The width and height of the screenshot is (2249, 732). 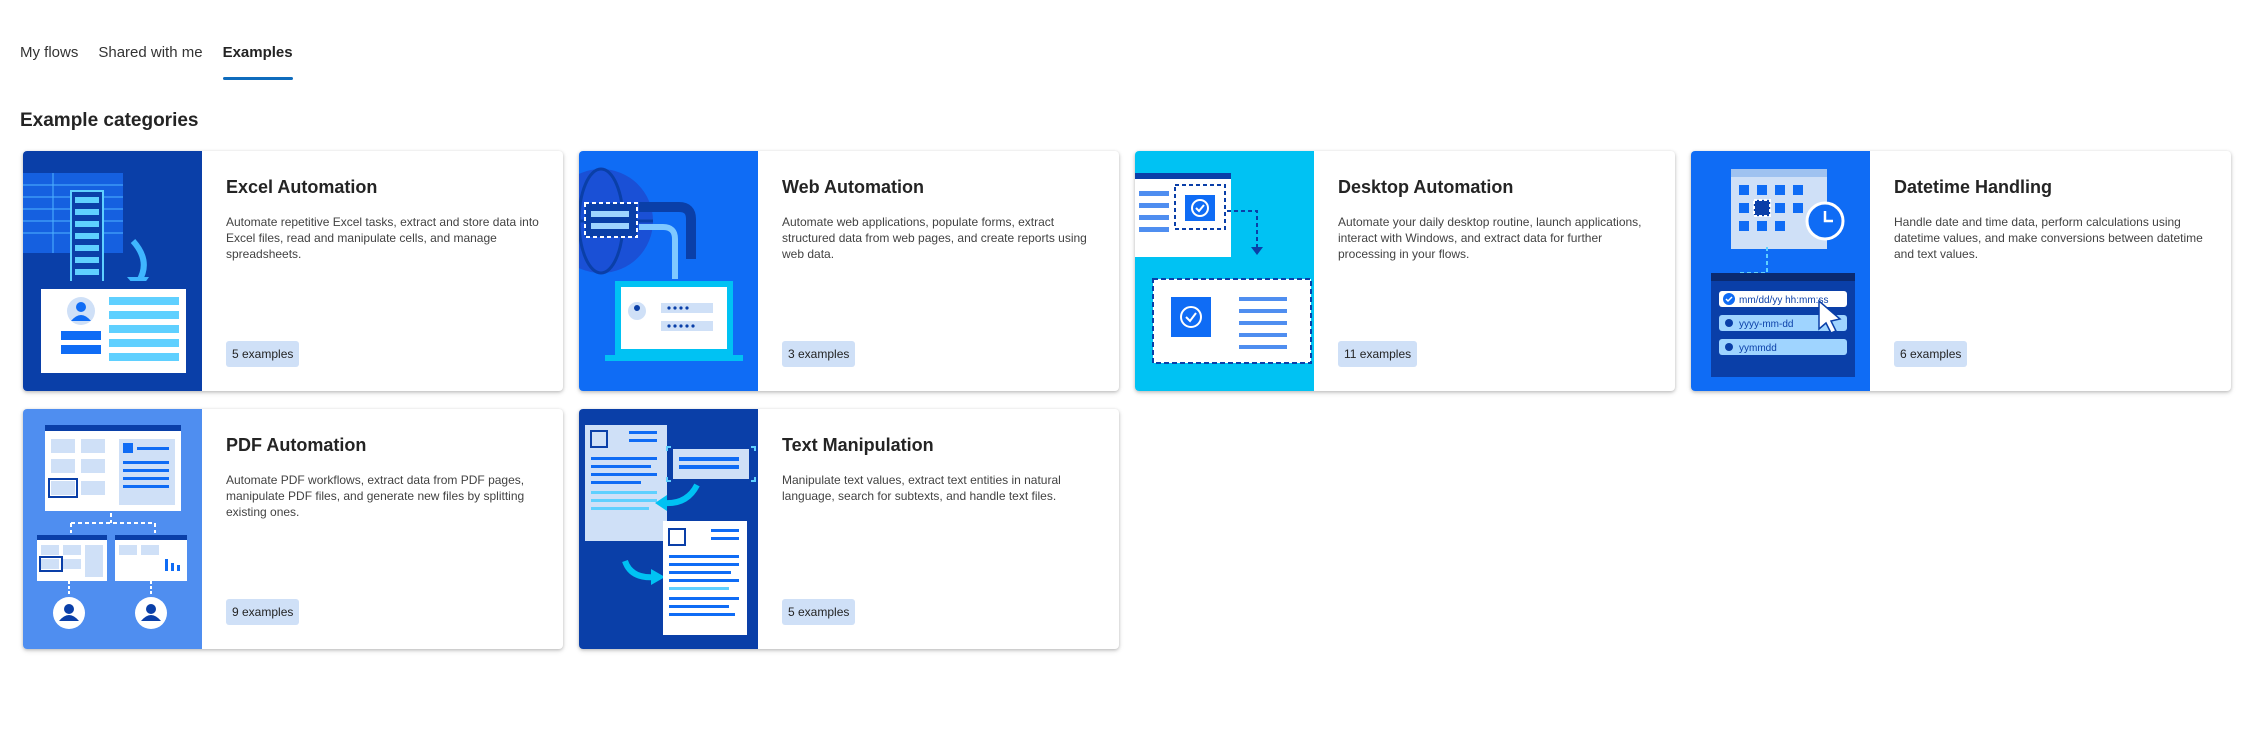 I want to click on text-illustration-icon, so click(x=668, y=529).